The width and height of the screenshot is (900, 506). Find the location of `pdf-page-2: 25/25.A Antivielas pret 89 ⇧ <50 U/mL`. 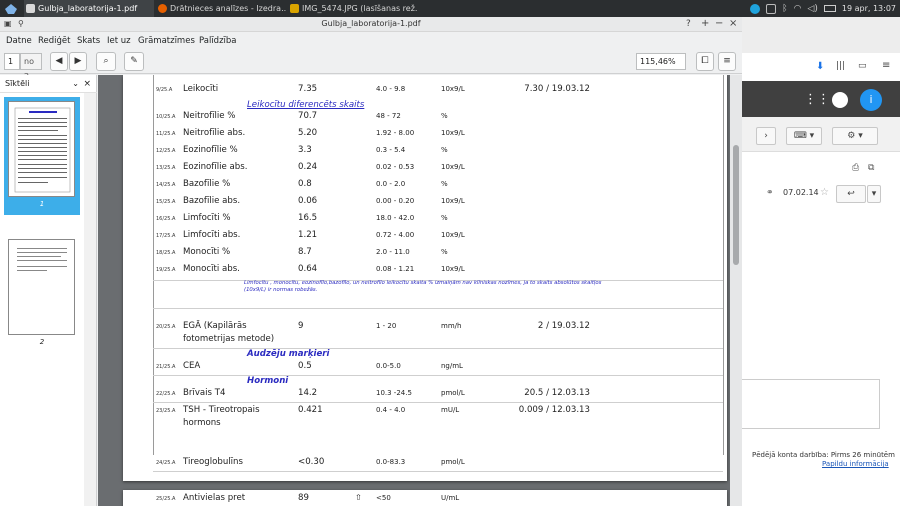

pdf-page-2: 25/25.A Antivielas pret 89 ⇧ <50 U/mL is located at coordinates (425, 498).